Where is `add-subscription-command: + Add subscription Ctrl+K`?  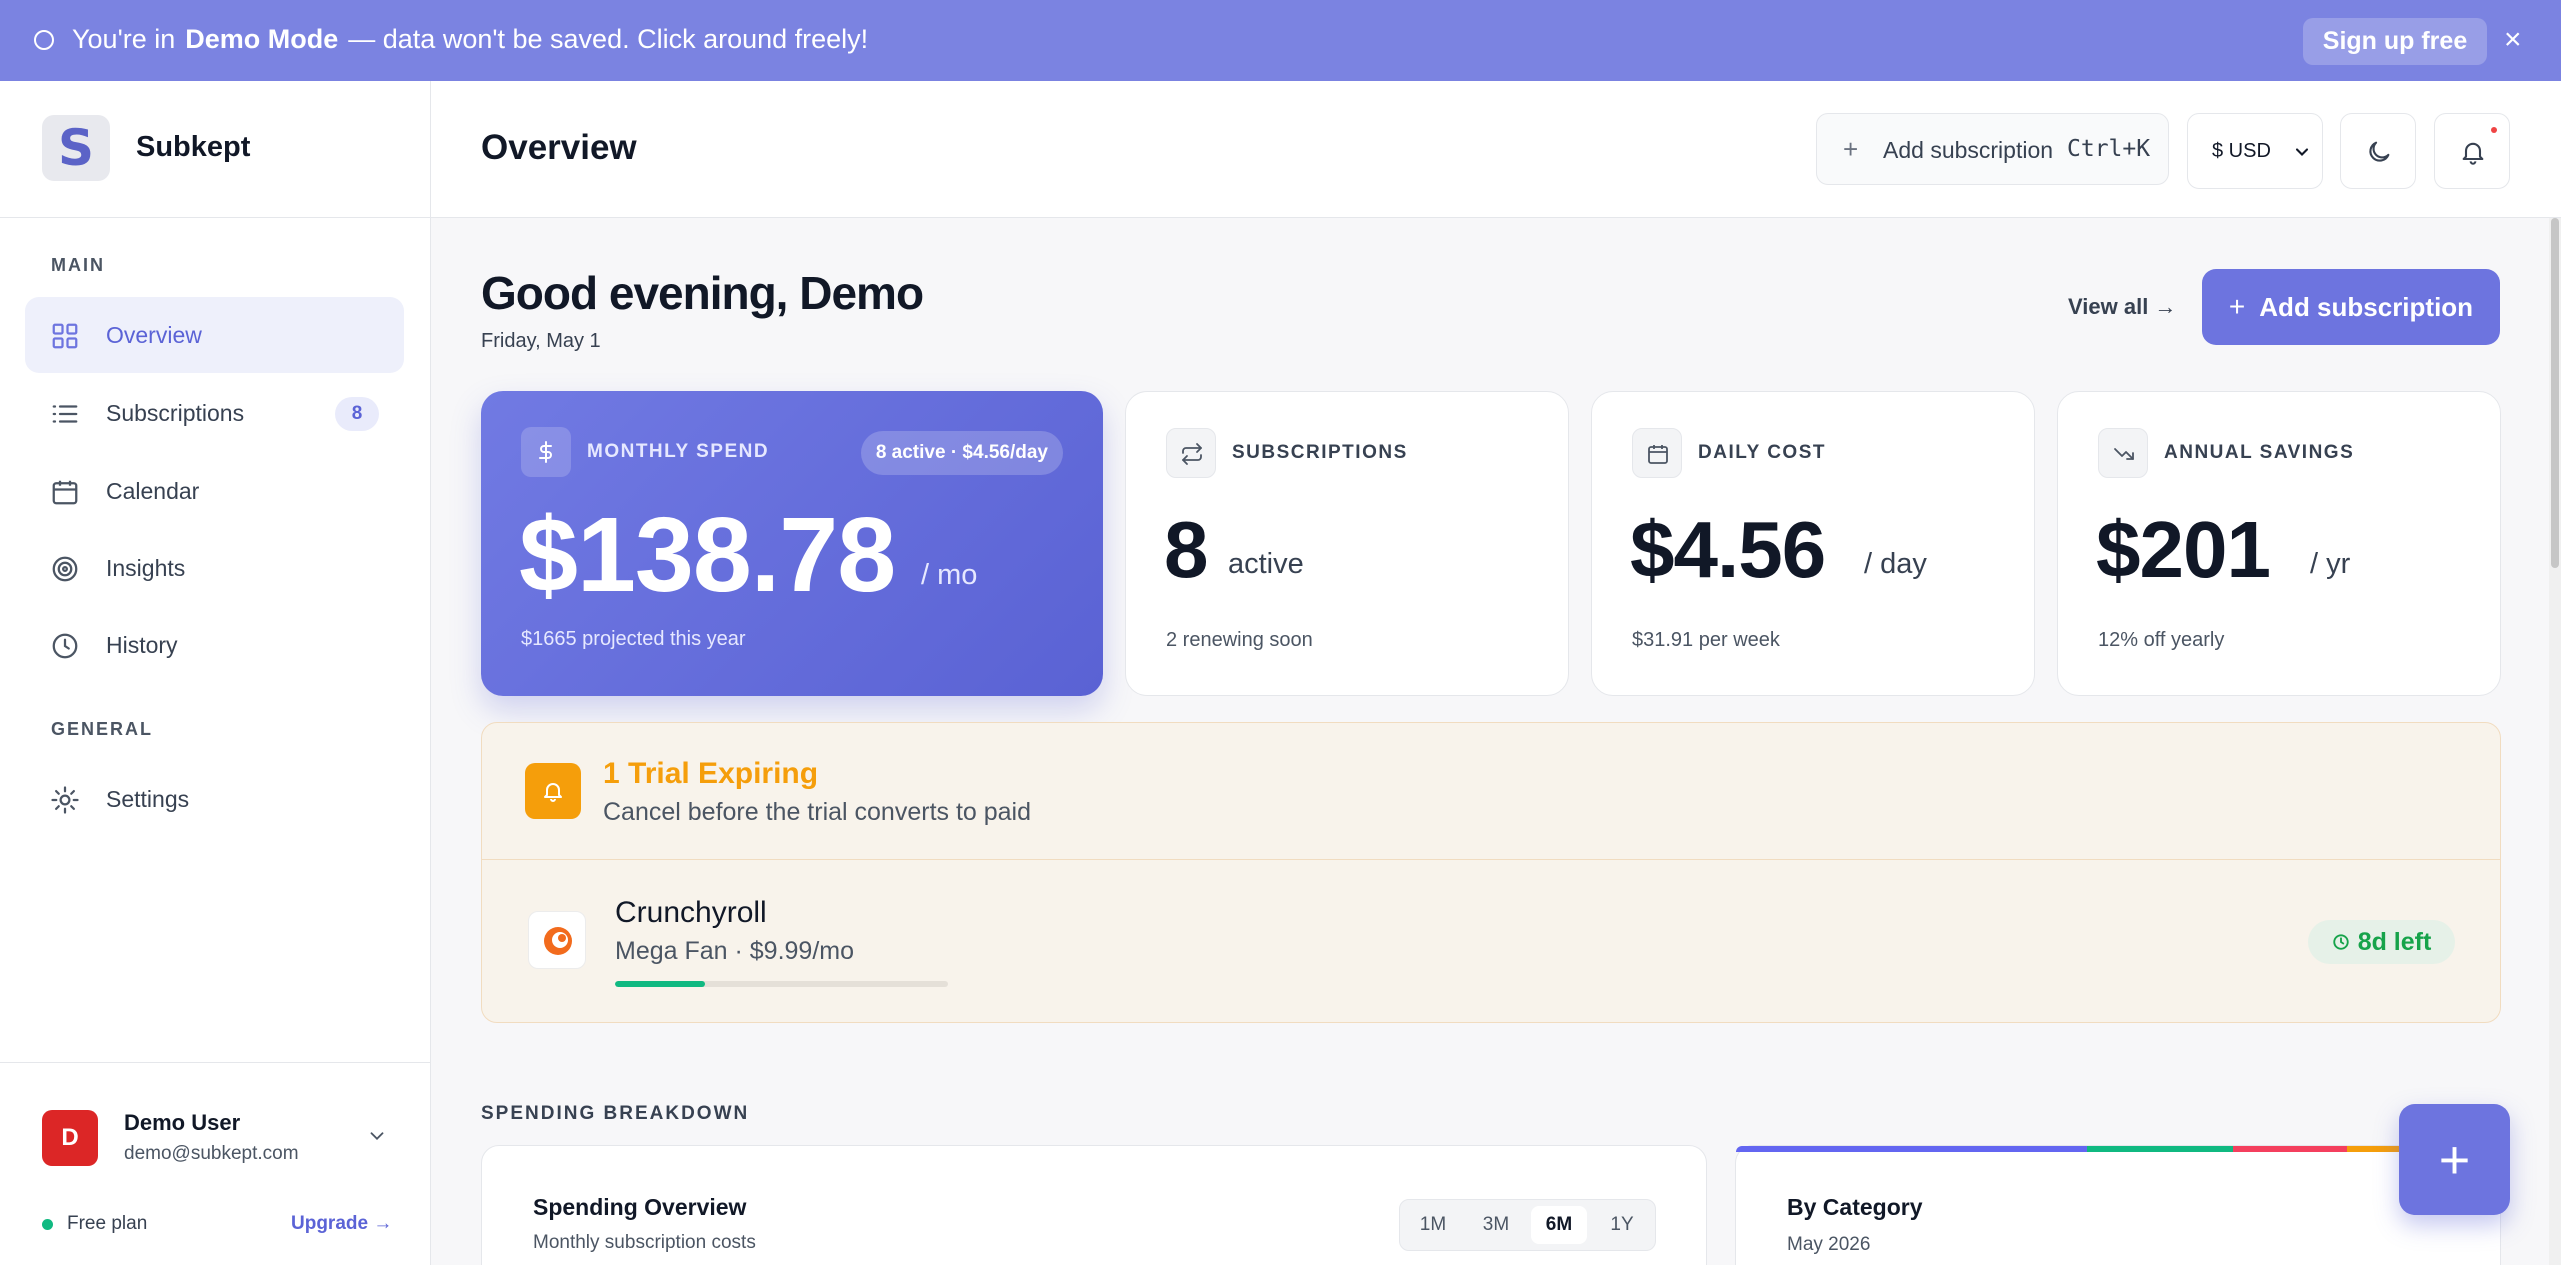
add-subscription-command: + Add subscription Ctrl+K is located at coordinates (1992, 149).